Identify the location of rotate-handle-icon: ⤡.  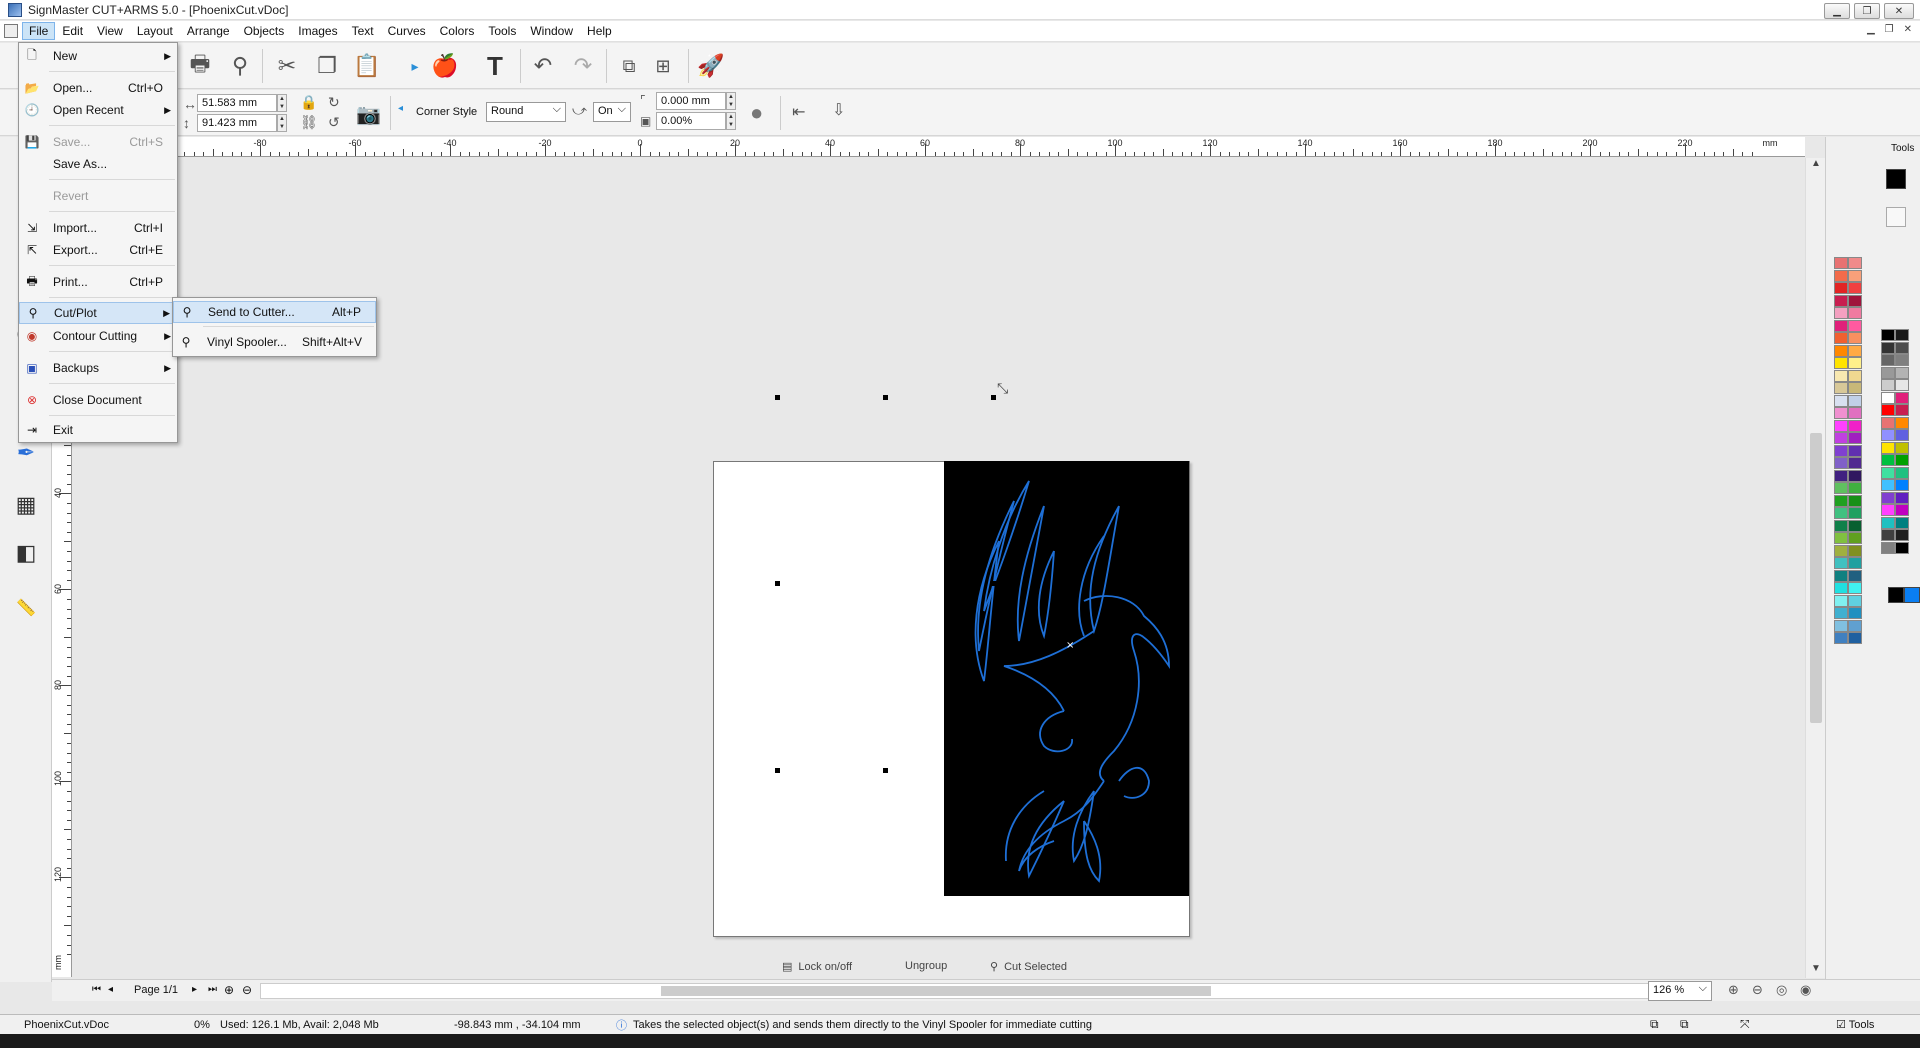
(1002, 388).